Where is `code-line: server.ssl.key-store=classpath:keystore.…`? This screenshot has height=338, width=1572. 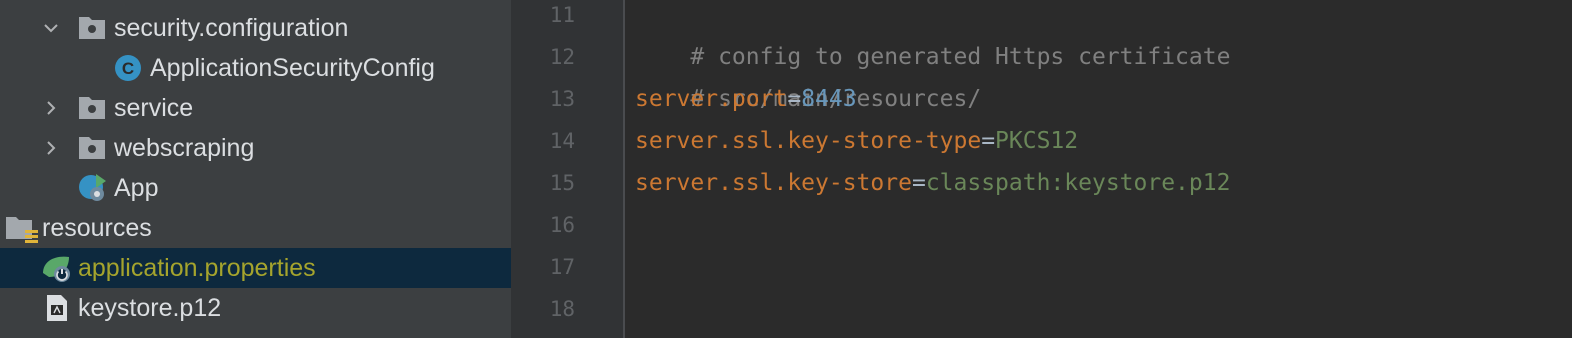
code-line: server.ssl.key-store=classpath:keystore.… is located at coordinates (932, 183).